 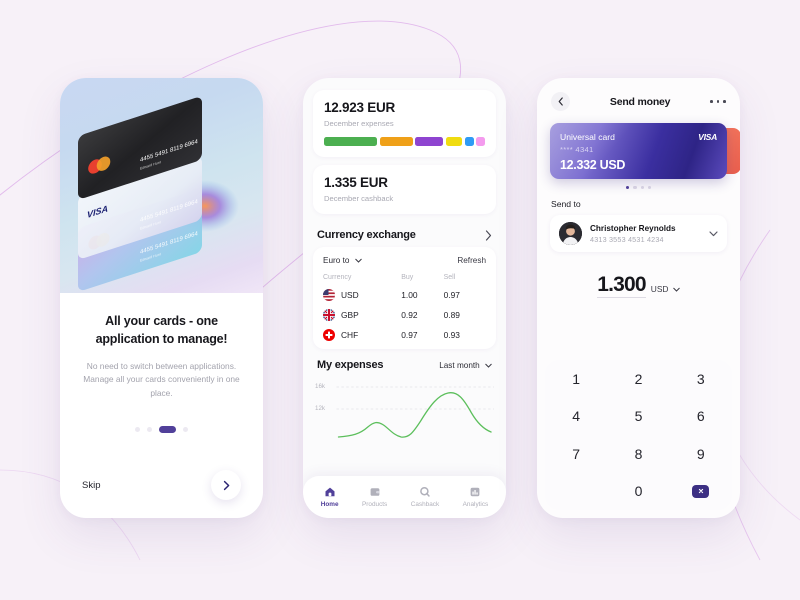 I want to click on card-balance: 12.332 USD, so click(x=593, y=165).